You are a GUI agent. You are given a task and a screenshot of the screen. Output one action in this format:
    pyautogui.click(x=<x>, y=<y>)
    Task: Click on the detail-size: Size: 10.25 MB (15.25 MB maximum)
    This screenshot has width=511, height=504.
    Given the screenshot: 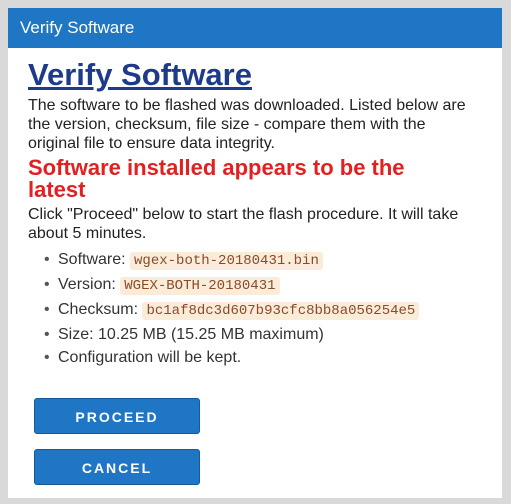 What is the action you would take?
    pyautogui.click(x=265, y=334)
    